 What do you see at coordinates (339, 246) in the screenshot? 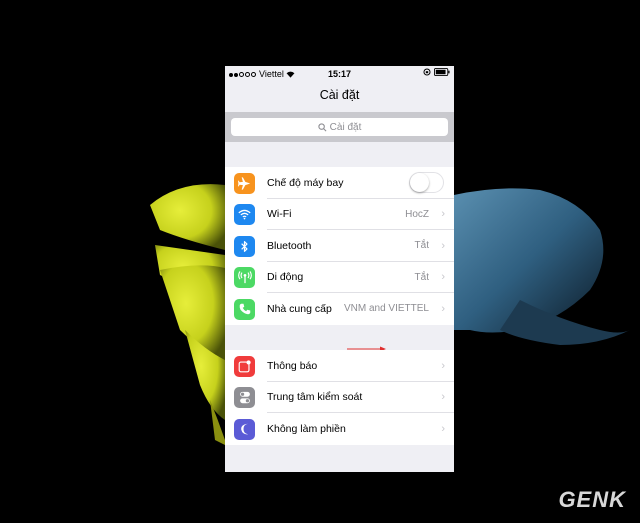
I see `settings-row-bluetooth: Bluetooth Tắt ›` at bounding box center [339, 246].